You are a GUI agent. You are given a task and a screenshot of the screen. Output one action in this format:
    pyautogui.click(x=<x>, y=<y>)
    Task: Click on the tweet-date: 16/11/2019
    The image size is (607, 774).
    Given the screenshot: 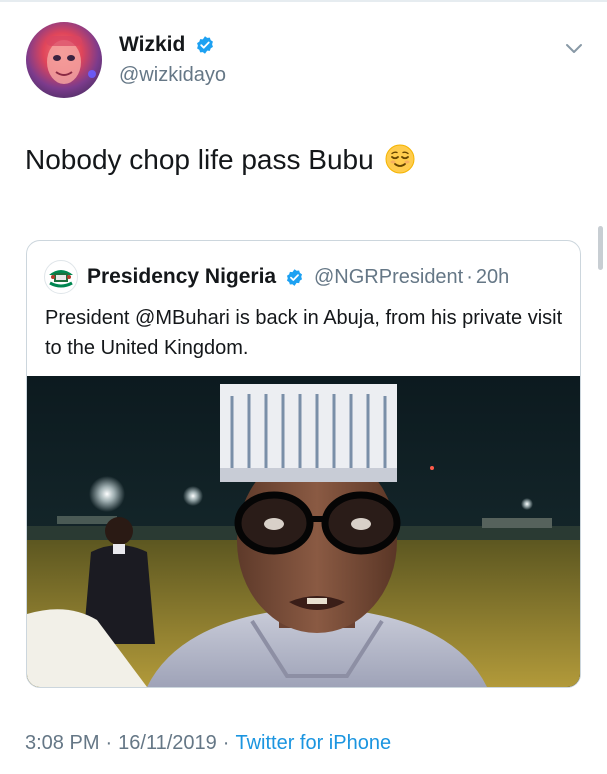 What is the action you would take?
    pyautogui.click(x=167, y=743)
    